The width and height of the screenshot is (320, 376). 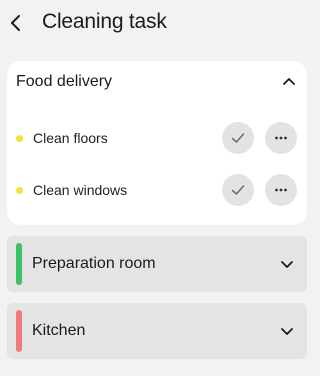 What do you see at coordinates (59, 330) in the screenshot?
I see `section-title: Kitchen` at bounding box center [59, 330].